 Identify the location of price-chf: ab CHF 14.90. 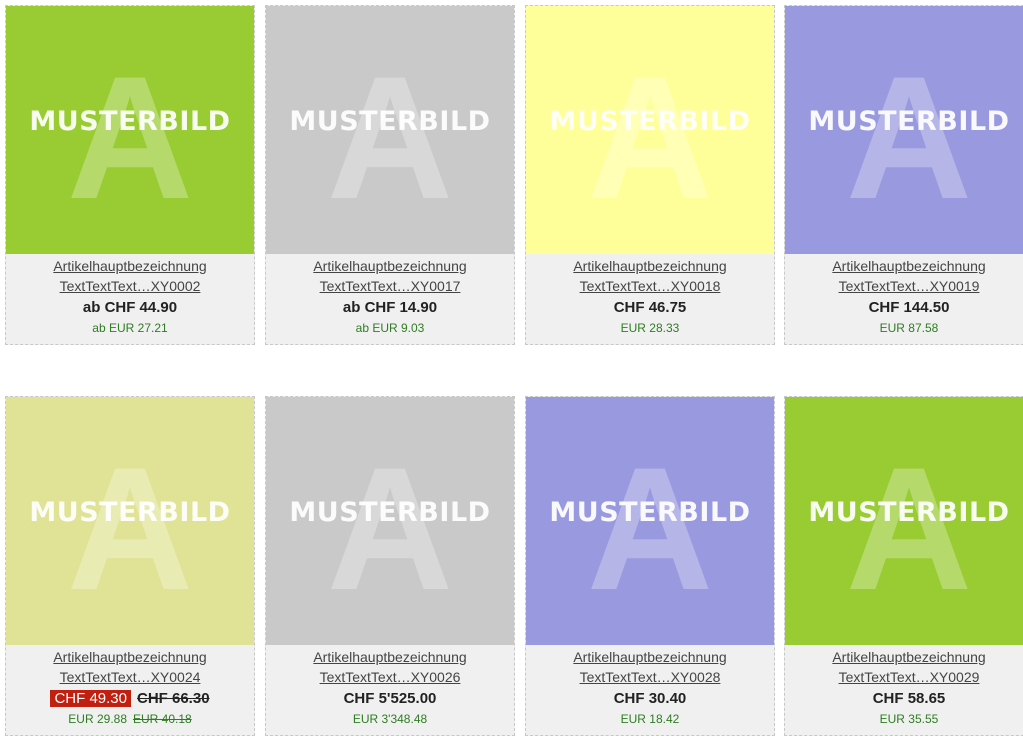
(390, 307).